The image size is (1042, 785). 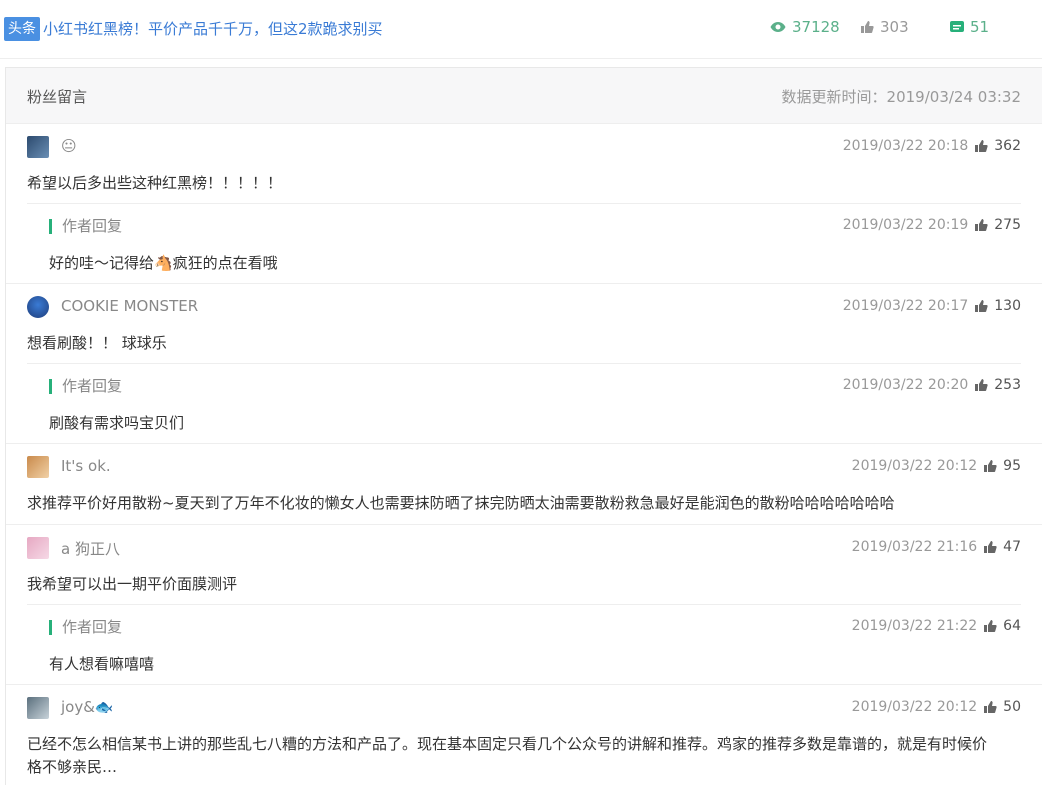 I want to click on comment-likes: 95, so click(x=1012, y=466).